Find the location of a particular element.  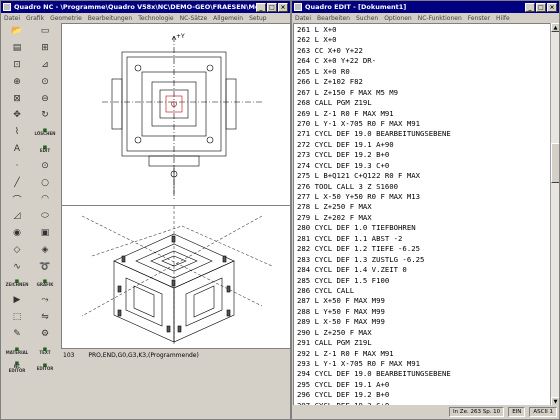

code-line: 280 CYCL DEF 1.0 TIEFBOHREN is located at coordinates (423, 228).